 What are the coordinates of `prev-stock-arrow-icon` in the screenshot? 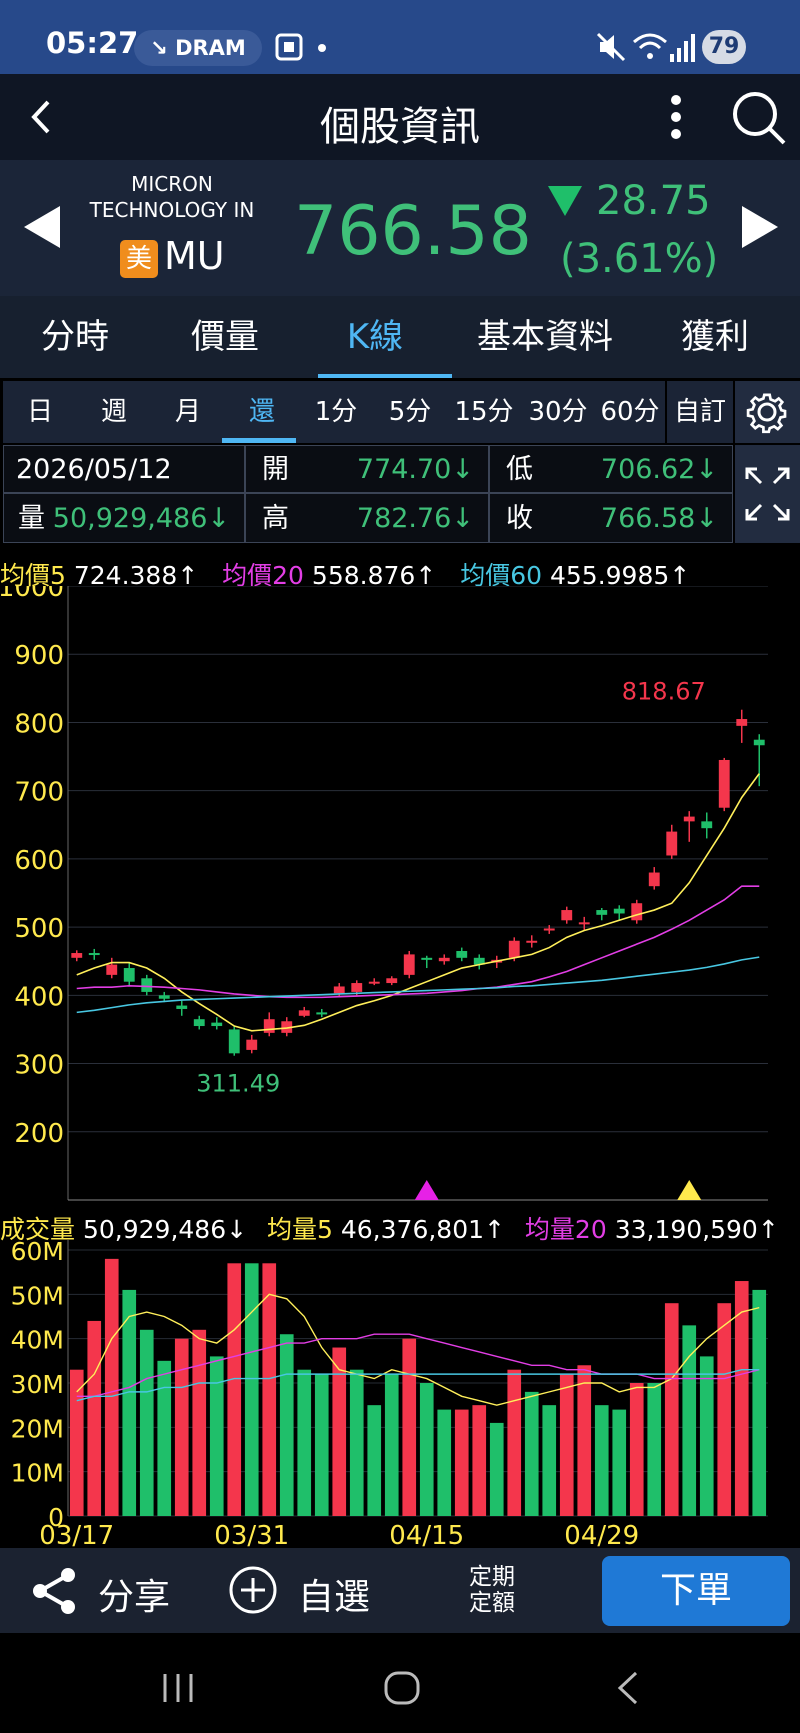 It's located at (42, 227).